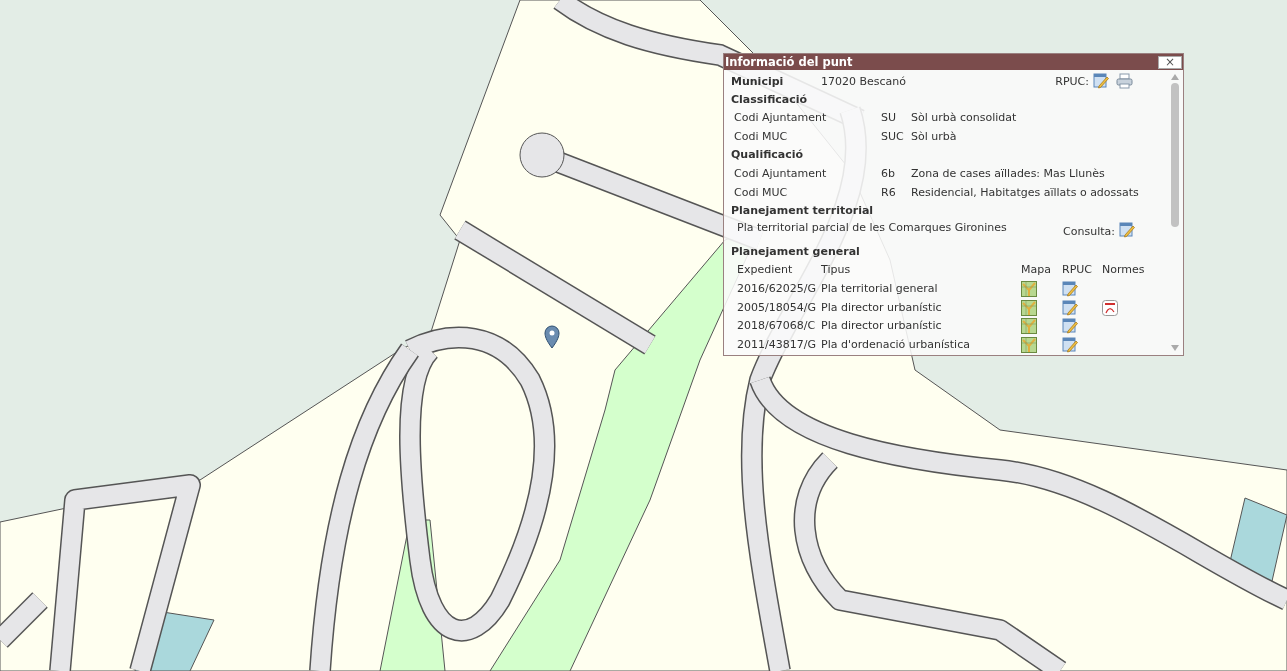  Describe the element at coordinates (864, 81) in the screenshot. I see `field-value: 17020 Bescanó` at that location.